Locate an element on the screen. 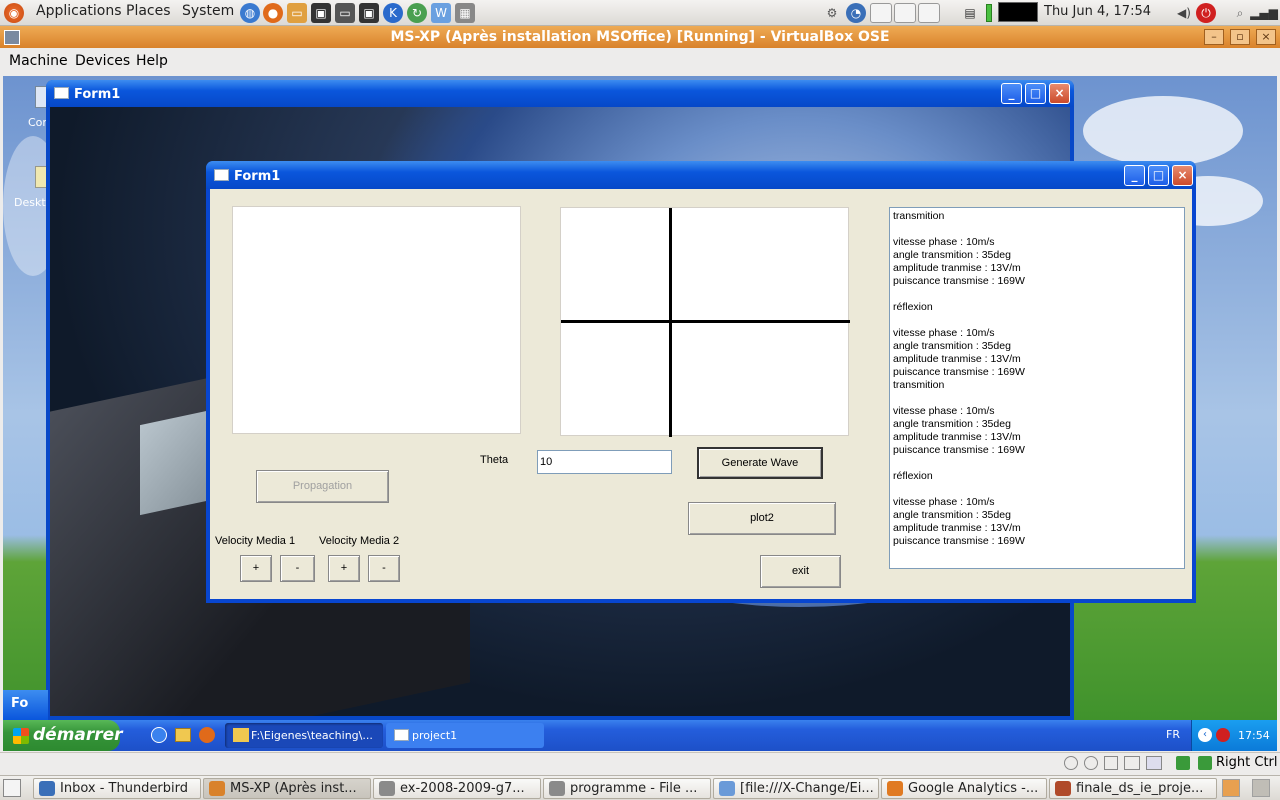 The image size is (1280, 800). plot-horizontal-axis is located at coordinates (705, 321).